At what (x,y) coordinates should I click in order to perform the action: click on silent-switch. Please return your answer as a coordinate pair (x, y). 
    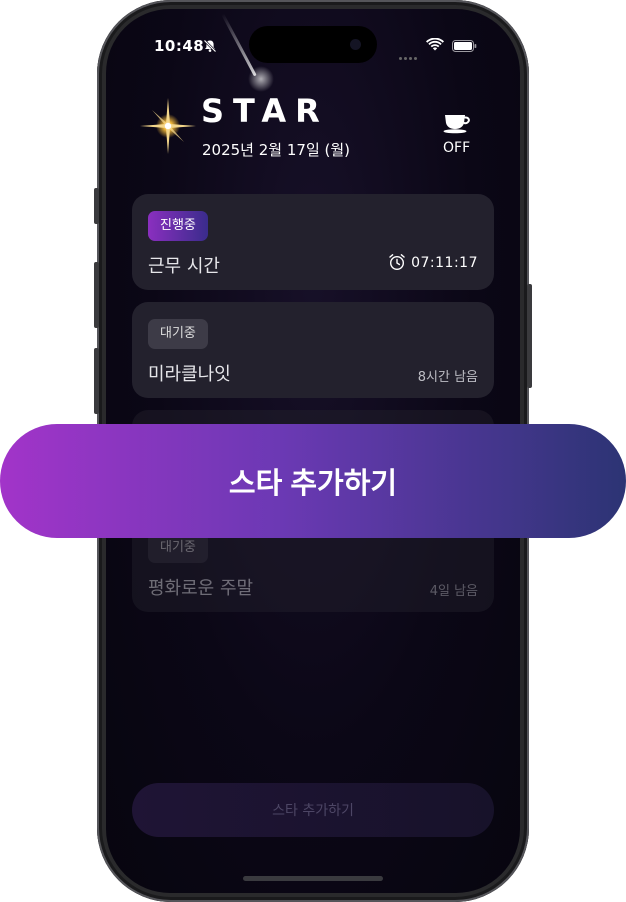
    Looking at the image, I should click on (96, 206).